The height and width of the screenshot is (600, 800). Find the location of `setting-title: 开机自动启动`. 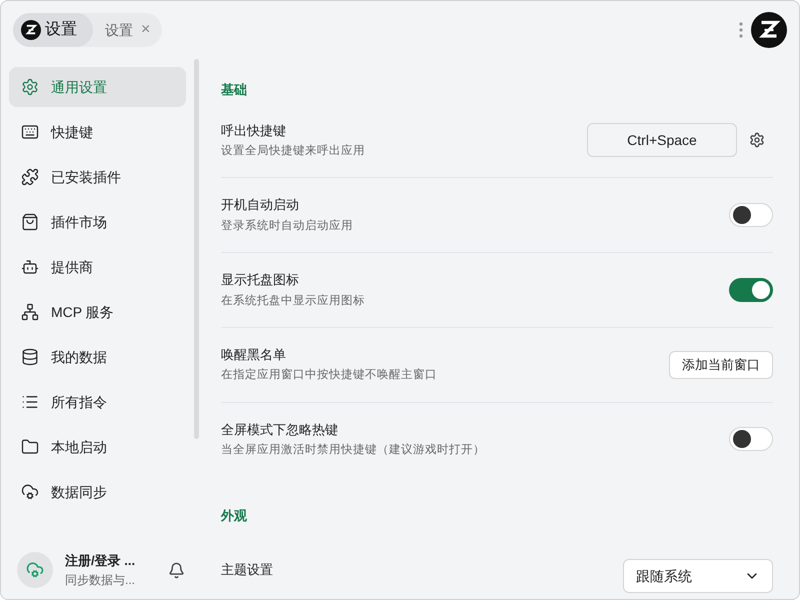

setting-title: 开机自动启动 is located at coordinates (260, 205).